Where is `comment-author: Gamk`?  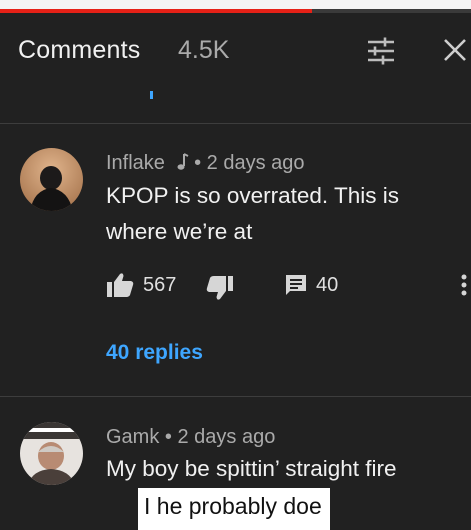
comment-author: Gamk is located at coordinates (132, 437).